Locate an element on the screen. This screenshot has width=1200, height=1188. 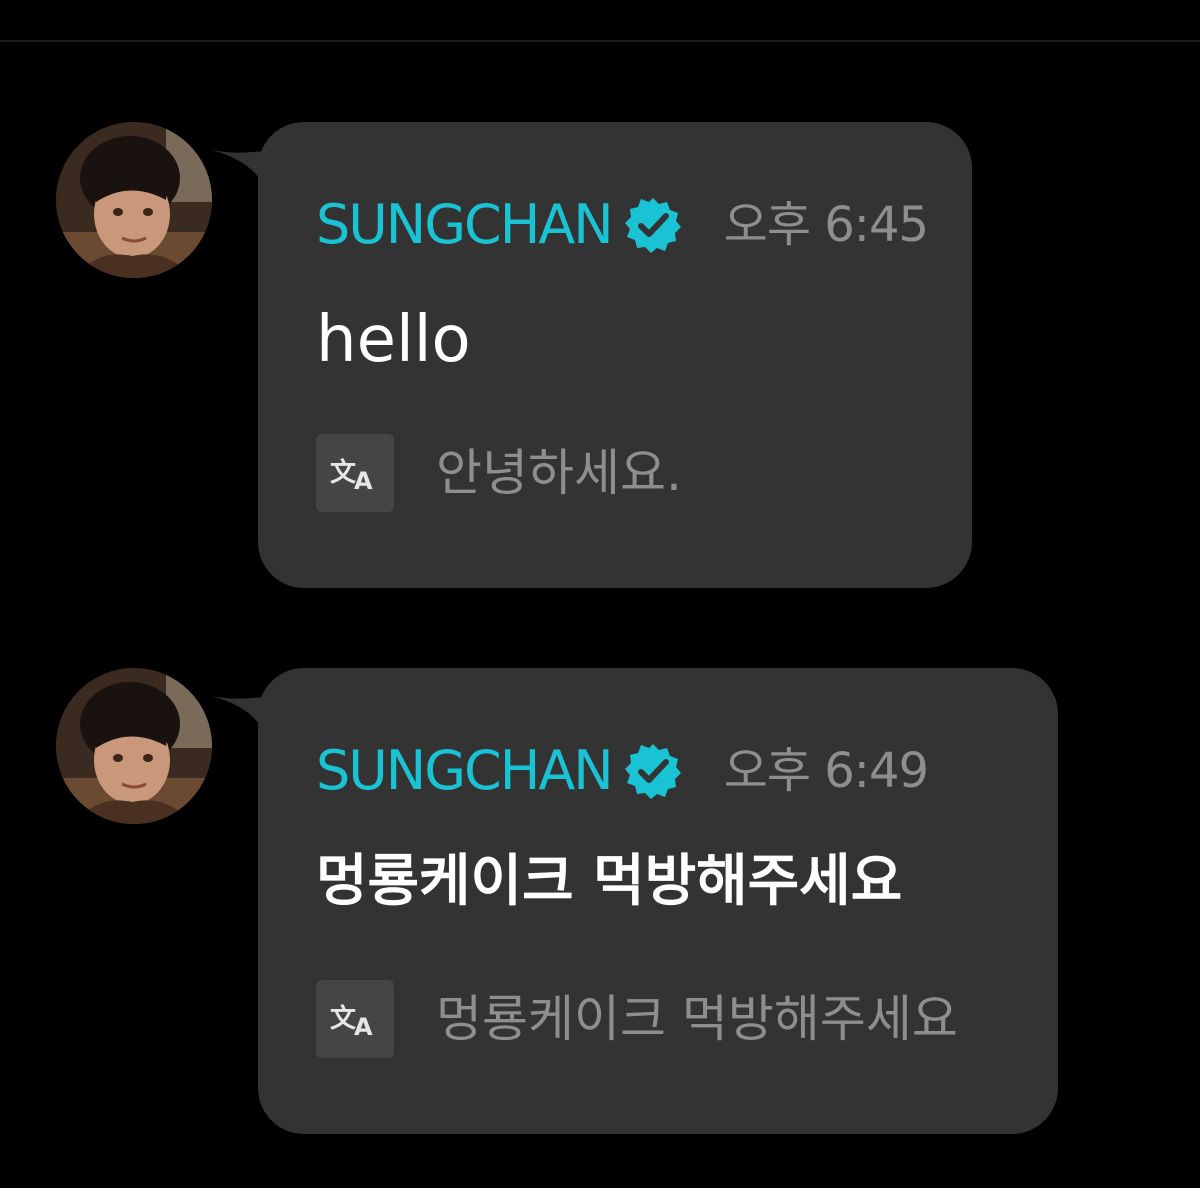
translated-text: 안녕하세요. is located at coordinates (559, 473).